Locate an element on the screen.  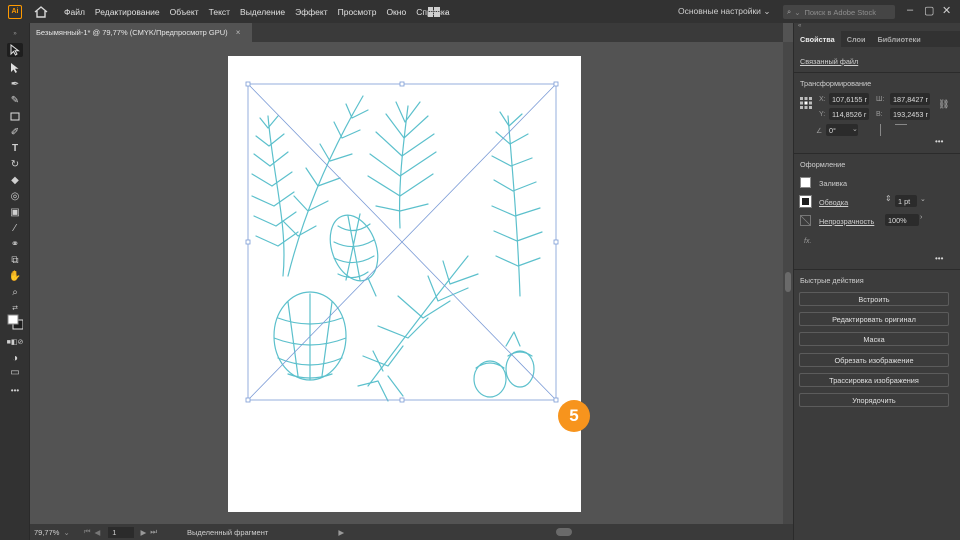
vertical-scrollbar is located at coordinates (788, 283).